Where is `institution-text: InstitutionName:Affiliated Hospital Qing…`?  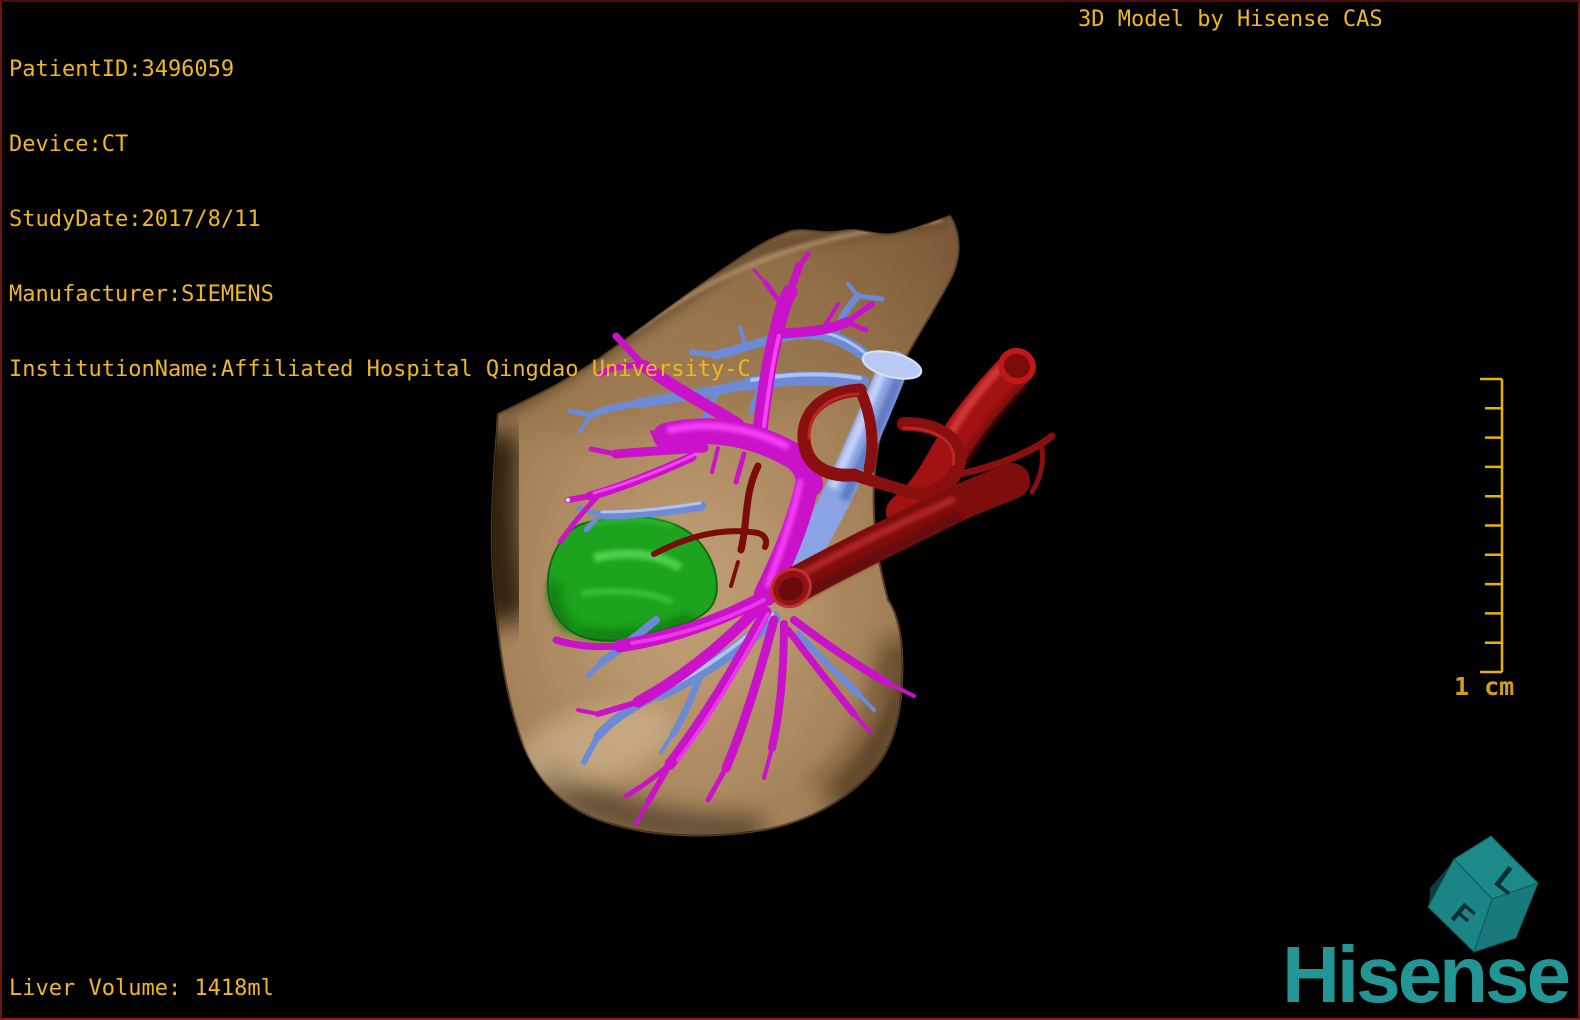 institution-text: InstitutionName:Affiliated Hospital Qing… is located at coordinates (380, 369).